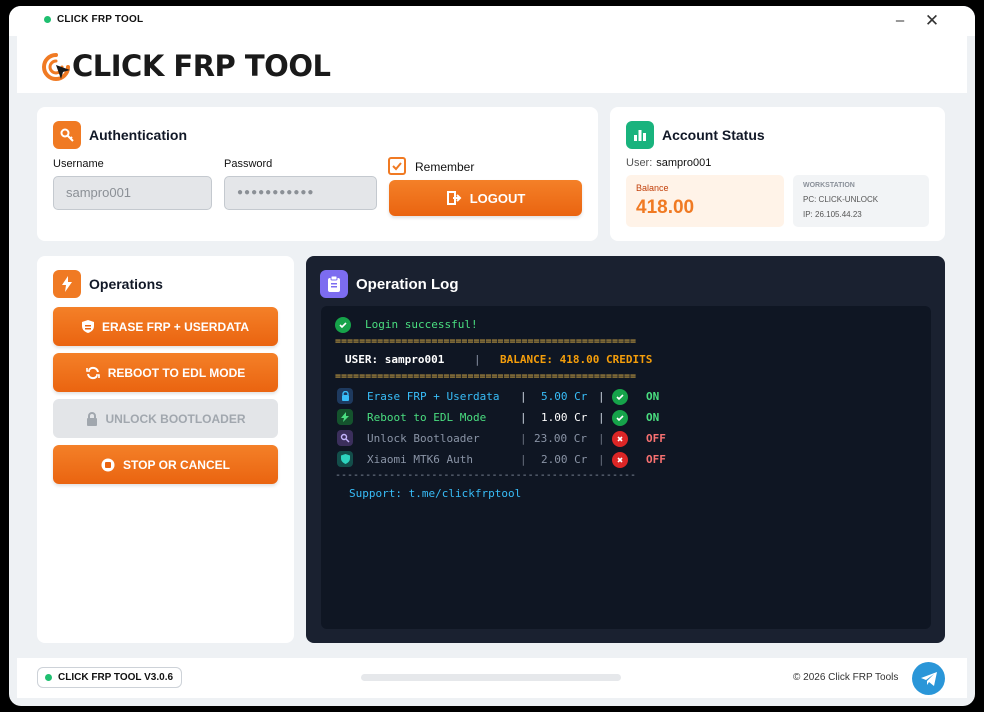  What do you see at coordinates (705, 201) in the screenshot?
I see `balance-box: Balance 418.00` at bounding box center [705, 201].